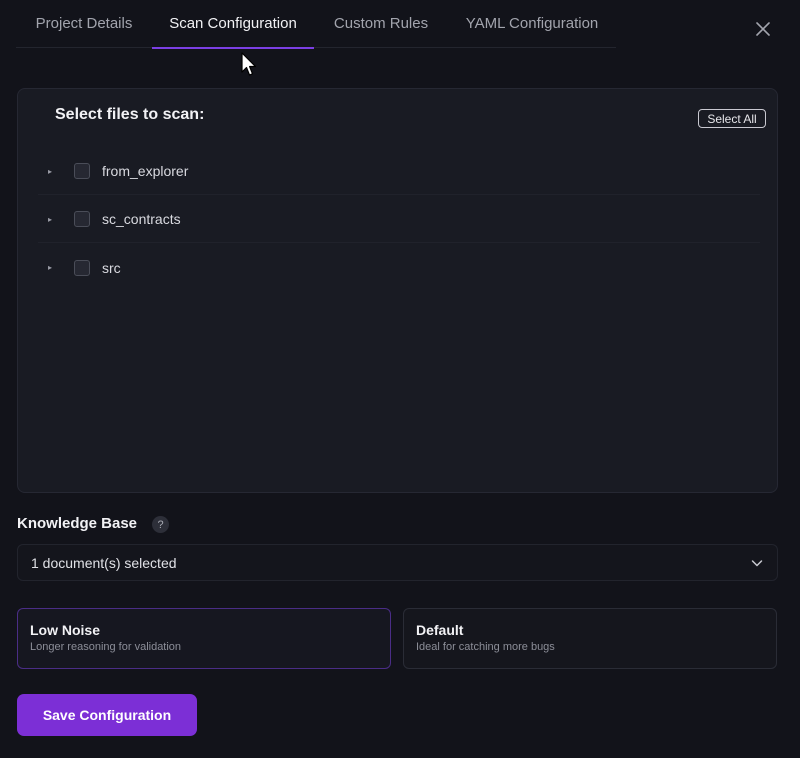  I want to click on mode-title: Default, so click(440, 630).